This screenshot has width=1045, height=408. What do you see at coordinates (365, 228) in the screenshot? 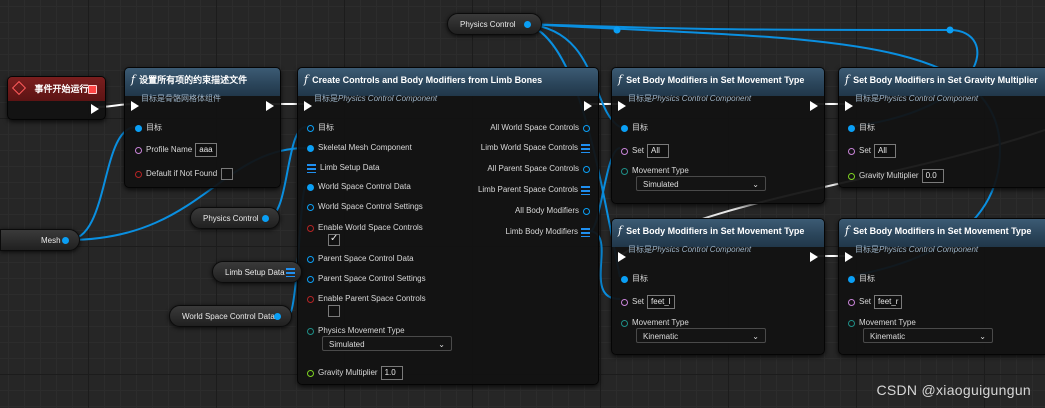
I see `enable-ws-pin: Enable World Space Controls` at bounding box center [365, 228].